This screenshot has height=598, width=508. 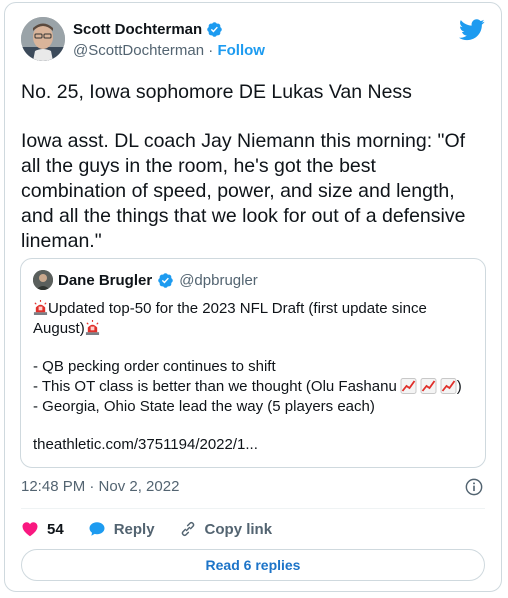 I want to click on reply-bubble-icon, so click(x=97, y=529).